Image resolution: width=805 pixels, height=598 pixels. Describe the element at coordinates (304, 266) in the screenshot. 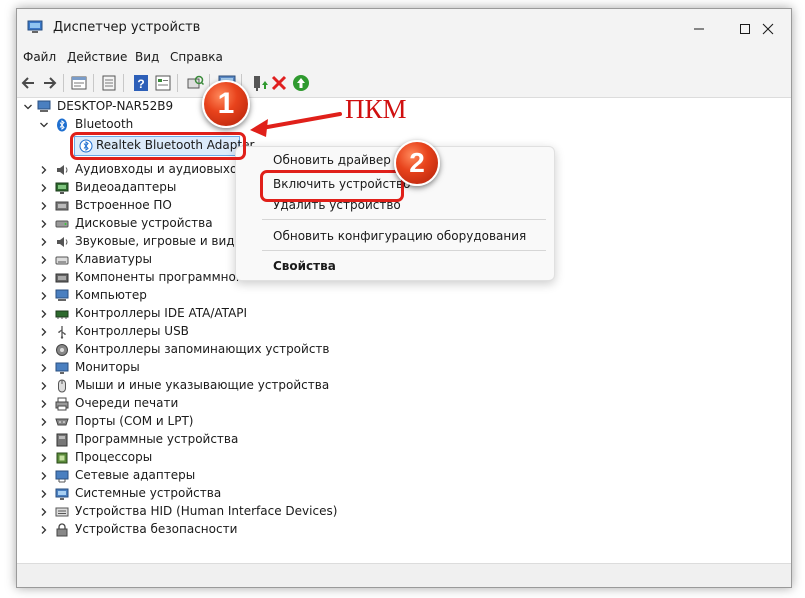

I see `context-properties: Свойства` at that location.